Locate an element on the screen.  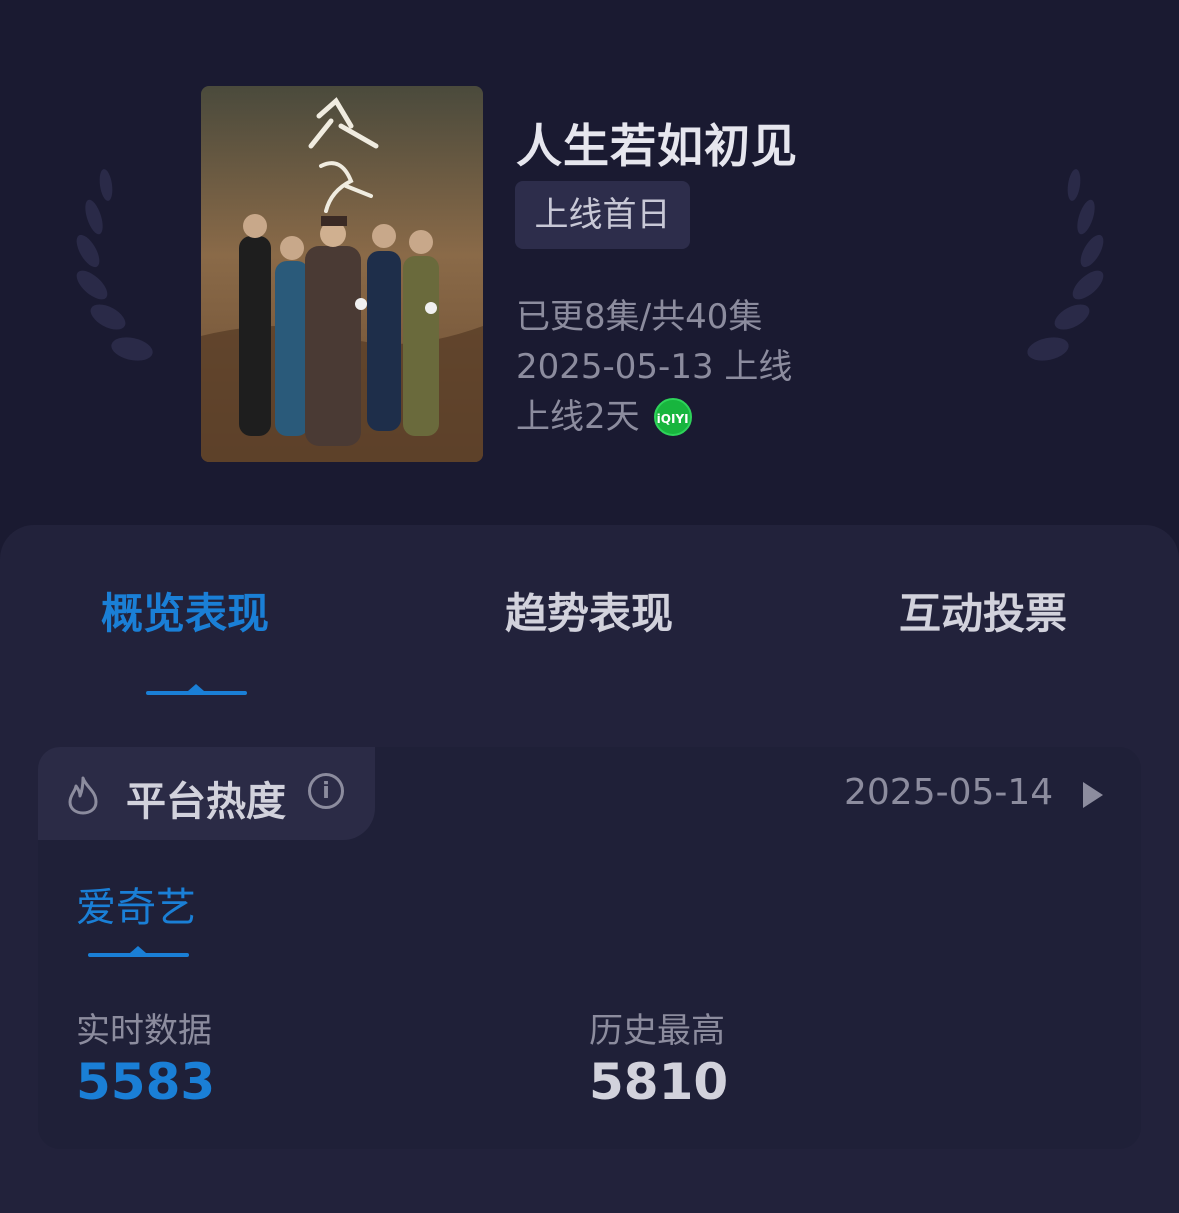
show-poster is located at coordinates (342, 274).